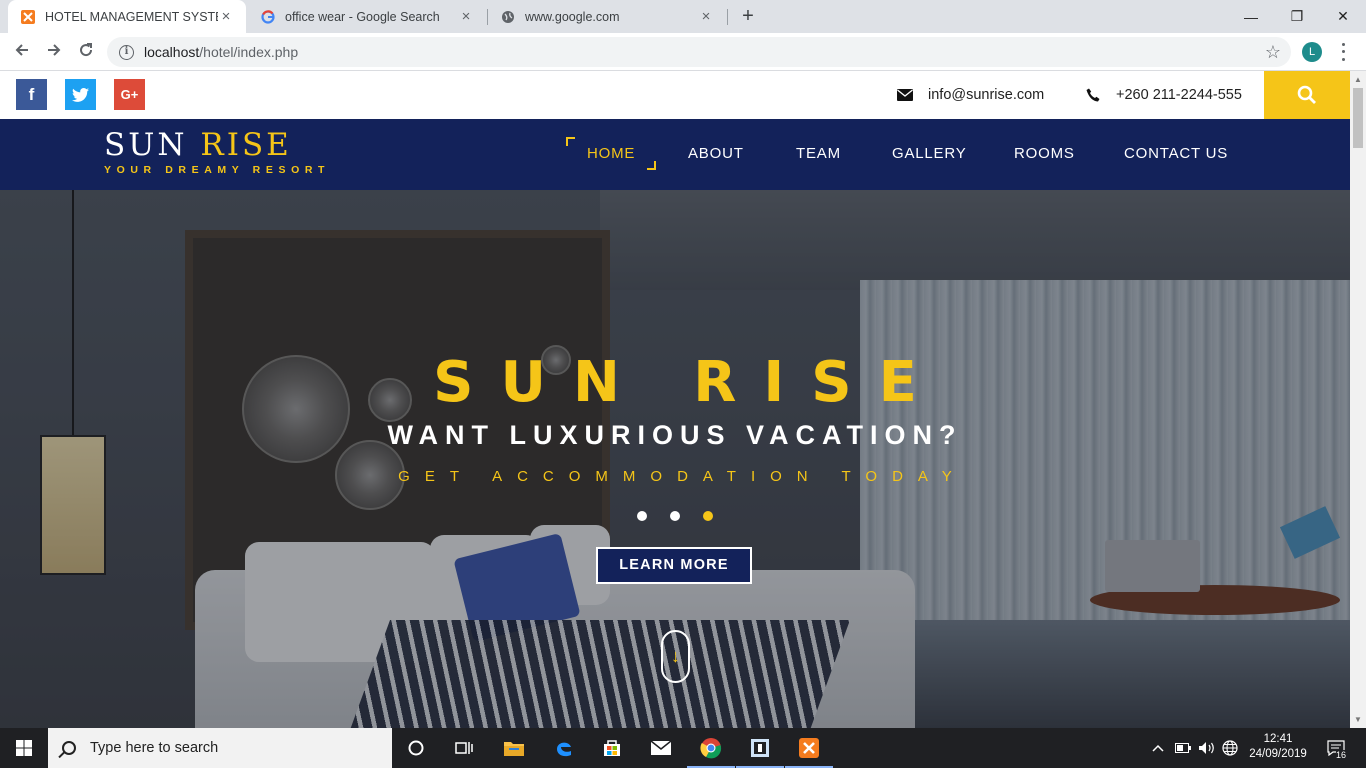 Image resolution: width=1366 pixels, height=768 pixels. I want to click on windows-taskbar: Type here to search 12:41 24/09/2019 16, so click(683, 748).